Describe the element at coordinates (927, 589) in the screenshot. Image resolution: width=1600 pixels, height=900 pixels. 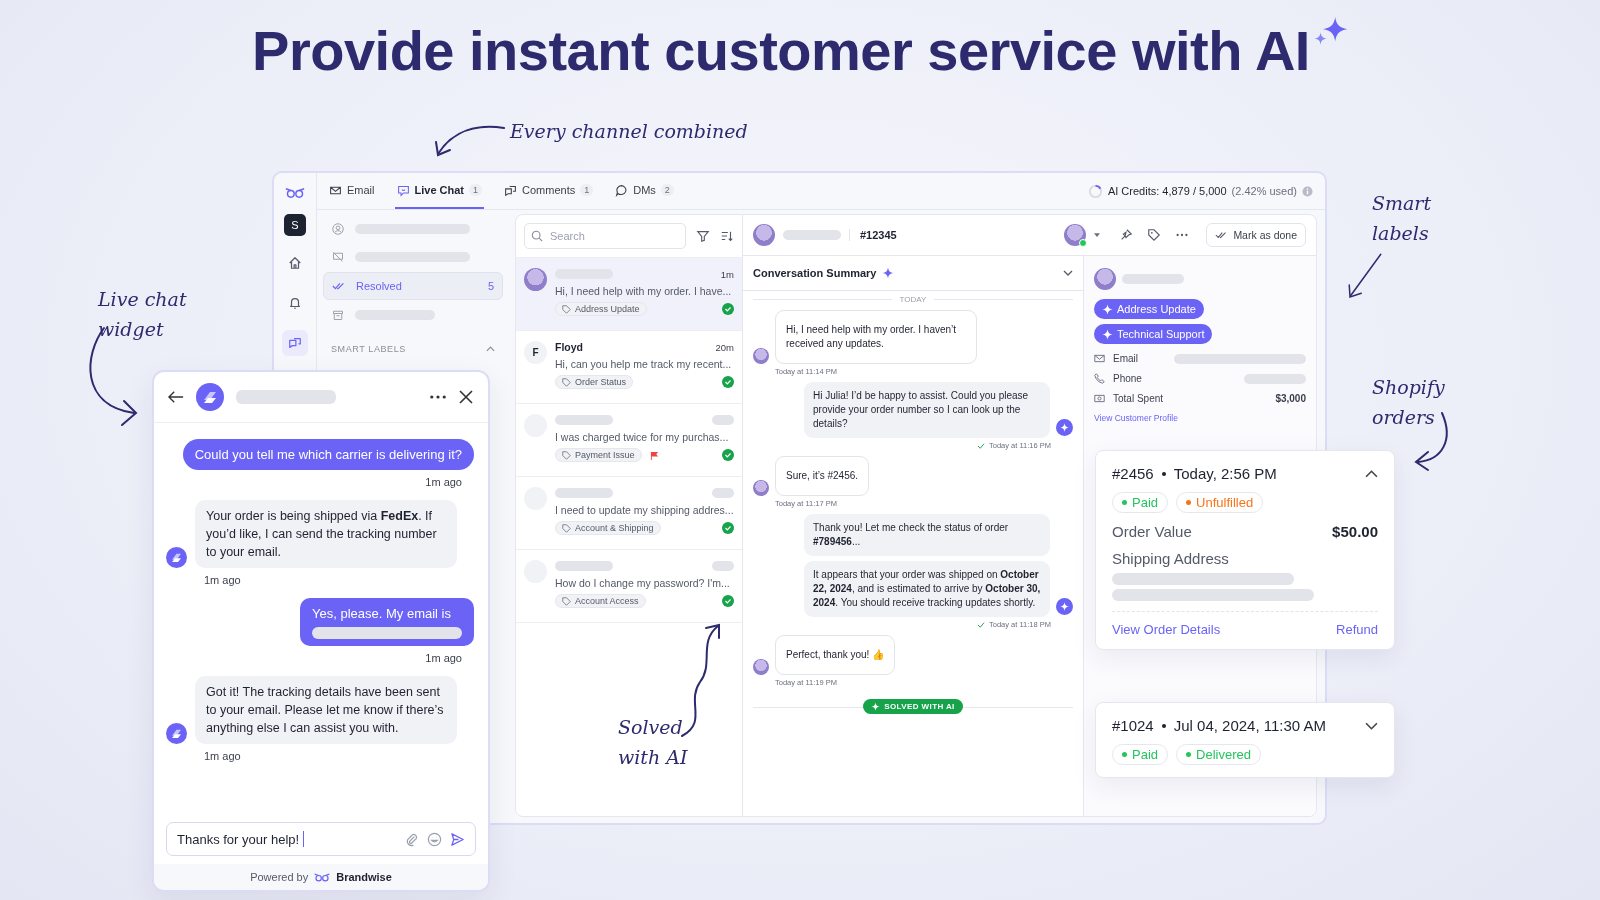
I see `message-bubble: It appears that your order was shipped on October 22, 2024, and is estimated to arrive by October 30, 2024. You should receive tracking updates shortly.` at that location.